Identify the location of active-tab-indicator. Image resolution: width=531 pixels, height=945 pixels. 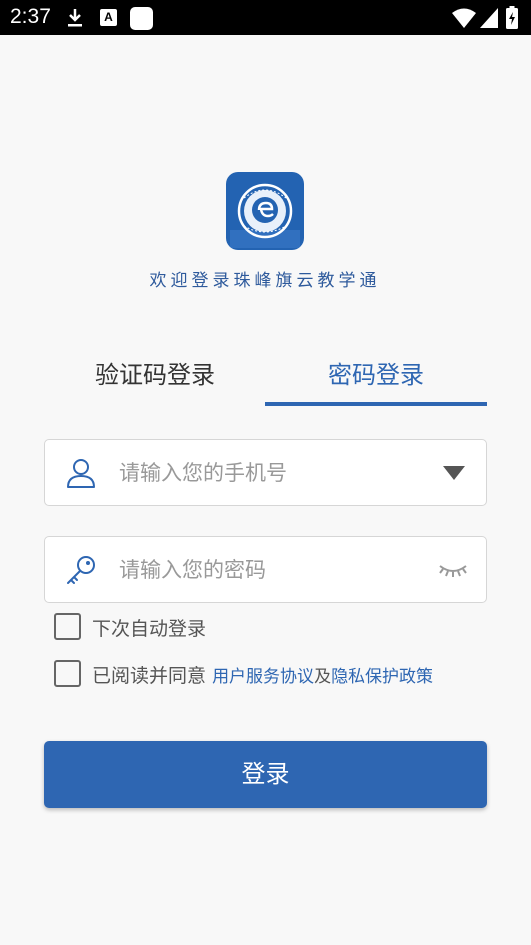
(376, 404).